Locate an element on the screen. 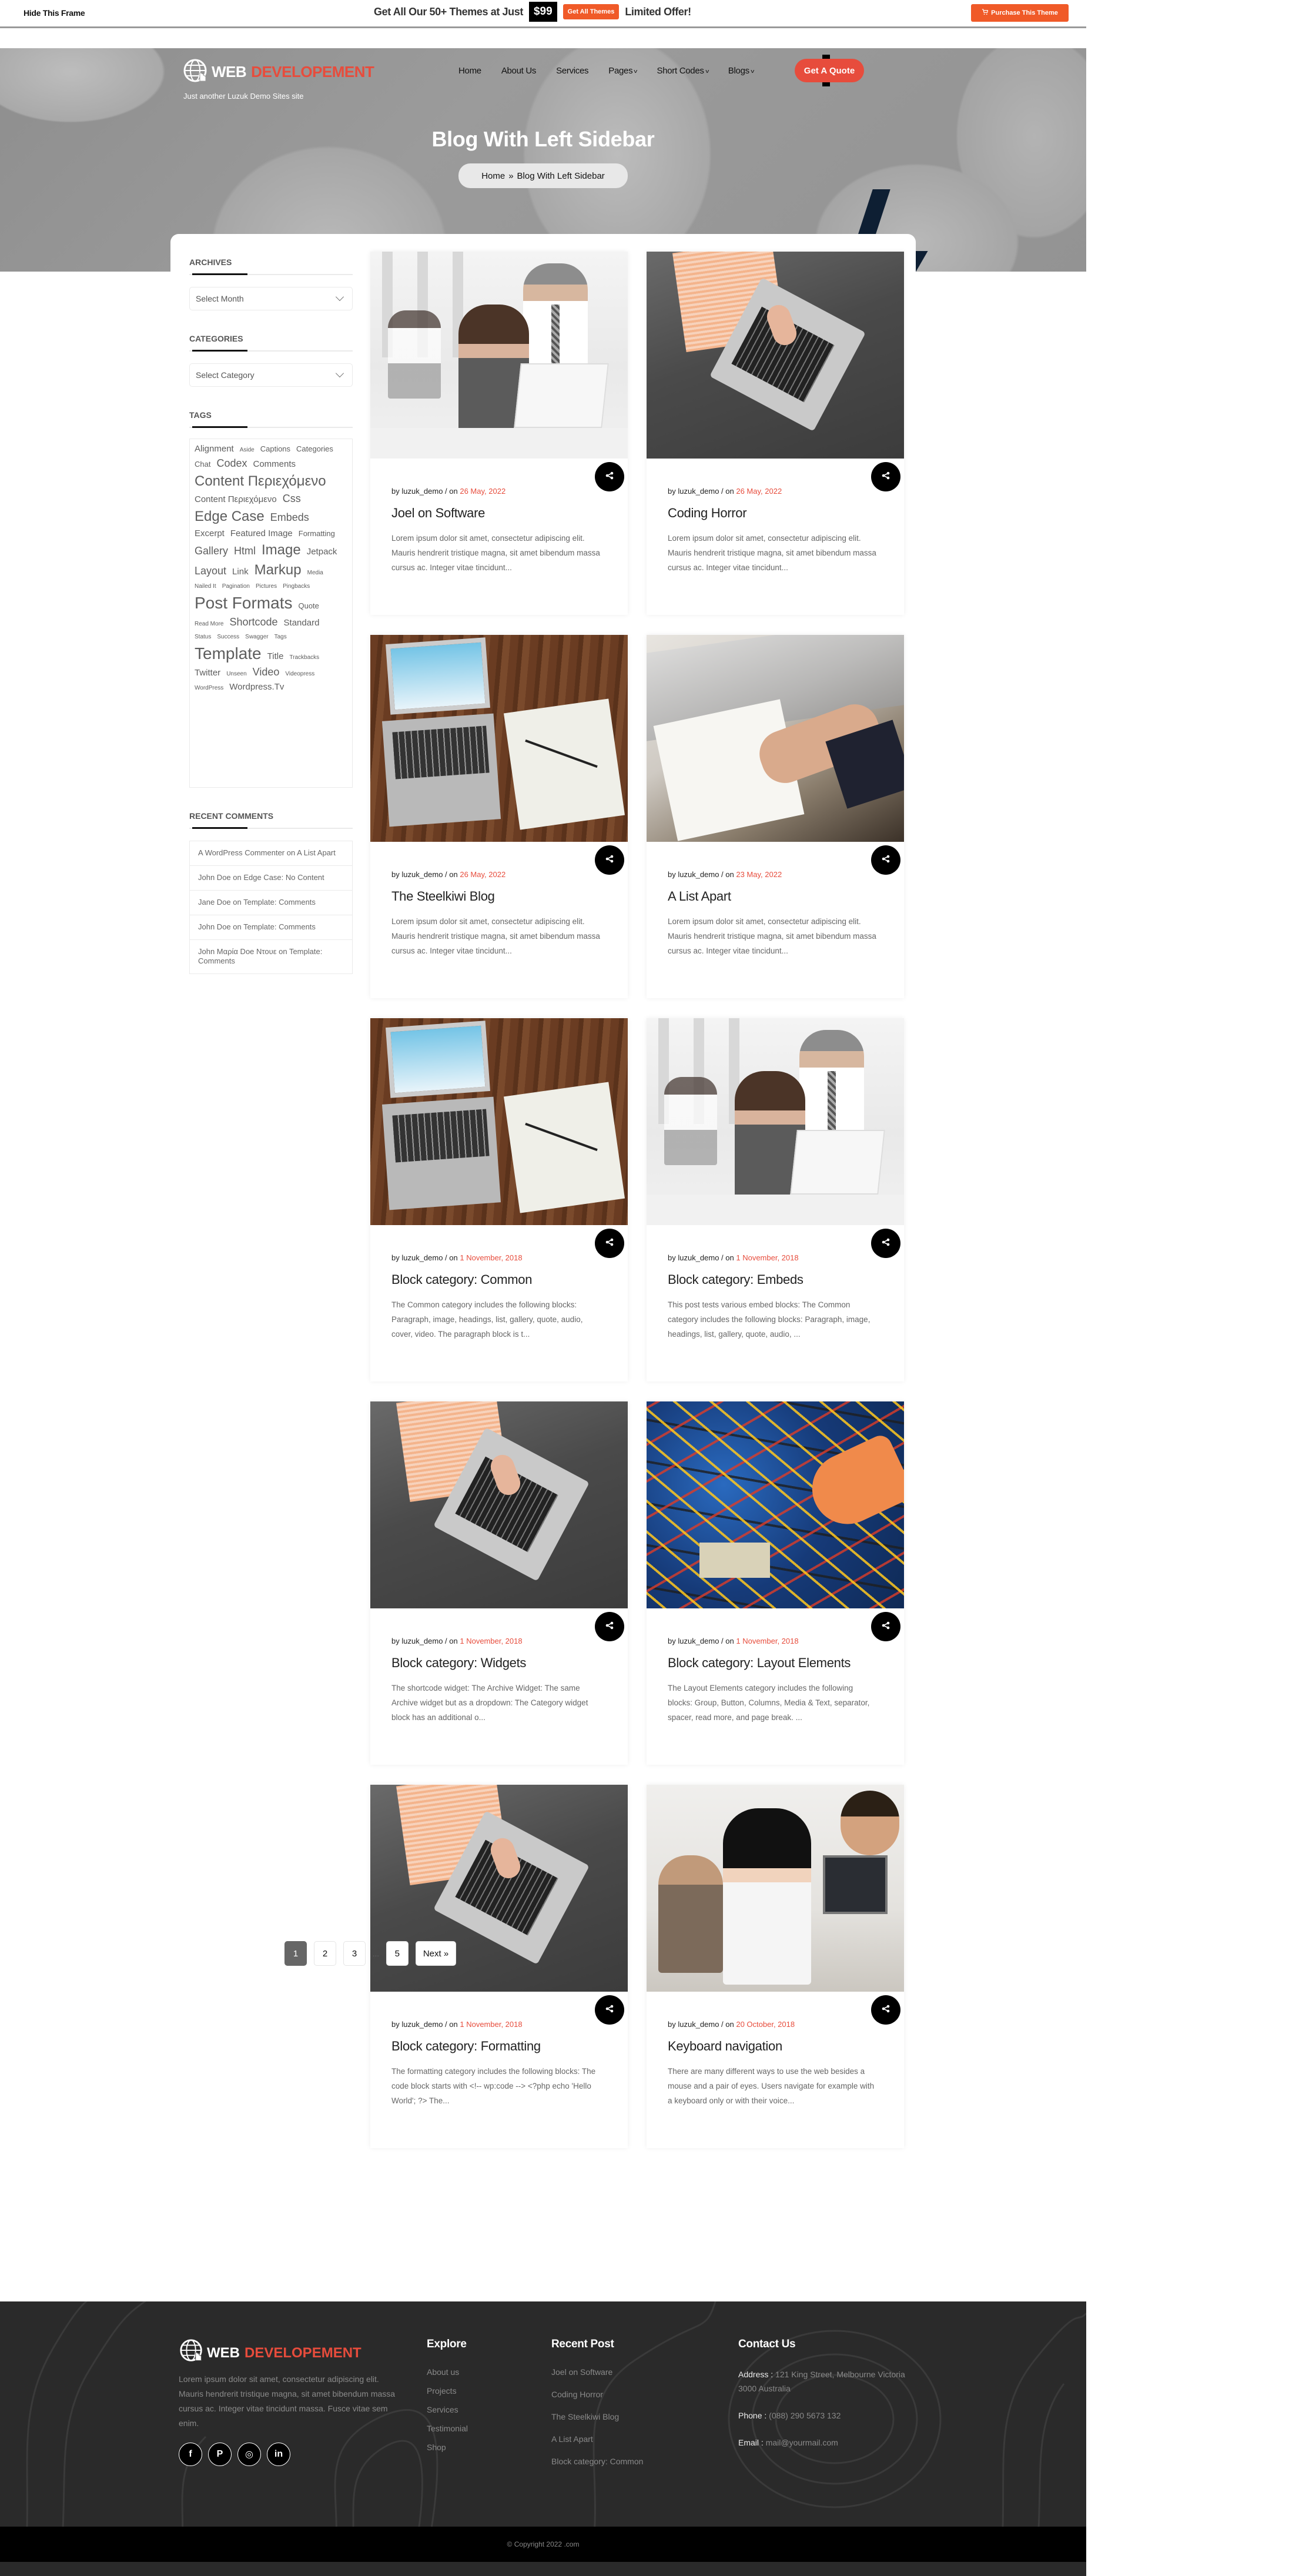 This screenshot has width=1299, height=2576. next-page-button: Next » is located at coordinates (436, 1953).